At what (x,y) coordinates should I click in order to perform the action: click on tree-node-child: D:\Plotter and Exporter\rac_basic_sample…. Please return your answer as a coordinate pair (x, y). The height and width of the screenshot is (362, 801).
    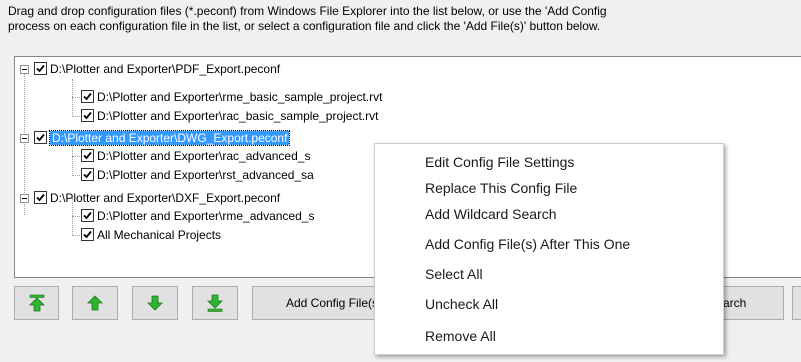
    Looking at the image, I should click on (229, 116).